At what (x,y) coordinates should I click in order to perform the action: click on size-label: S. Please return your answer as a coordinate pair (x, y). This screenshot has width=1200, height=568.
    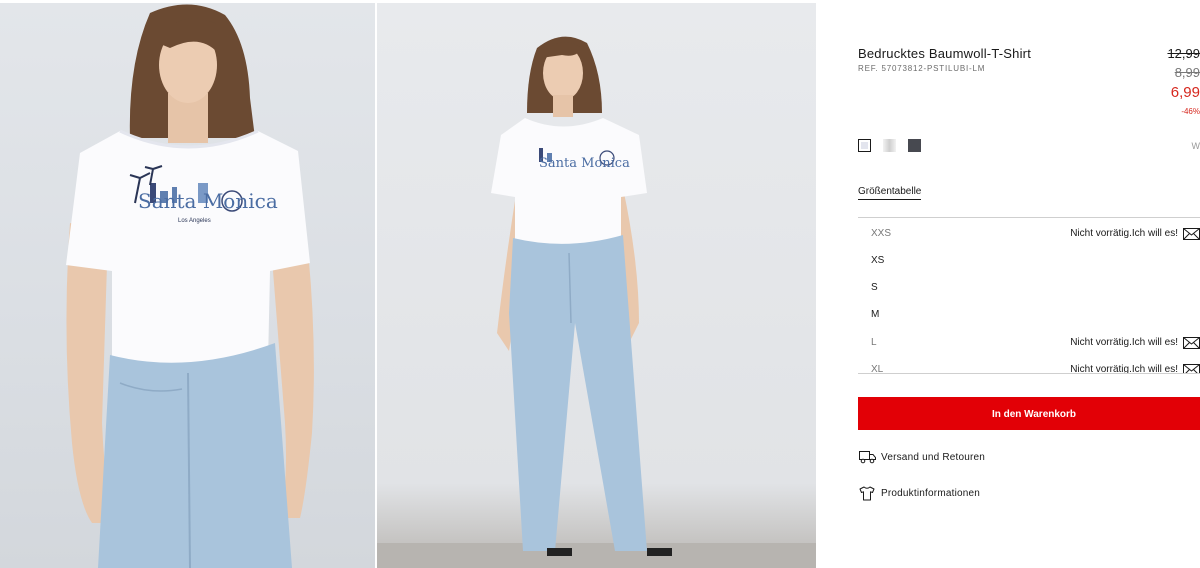
    Looking at the image, I should click on (874, 287).